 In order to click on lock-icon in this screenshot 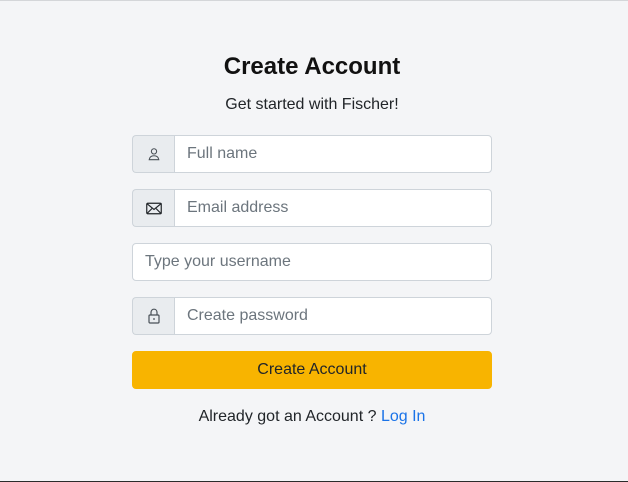, I will do `click(153, 316)`.